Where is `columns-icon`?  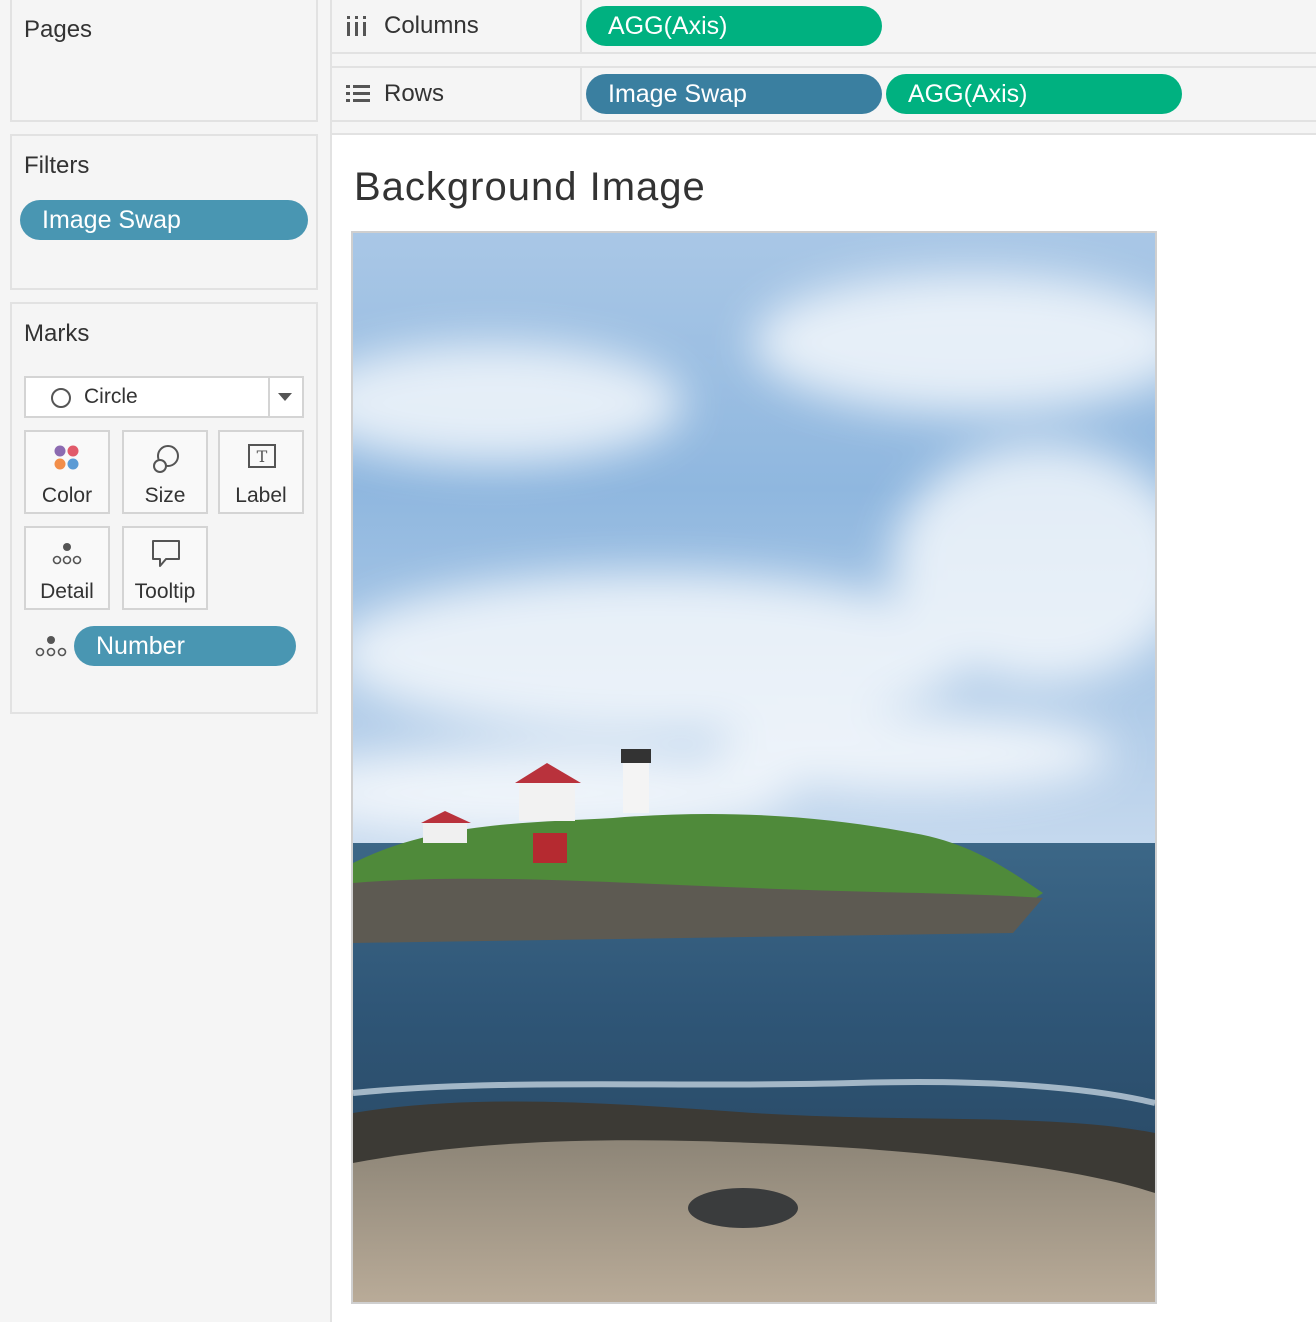 columns-icon is located at coordinates (356, 26).